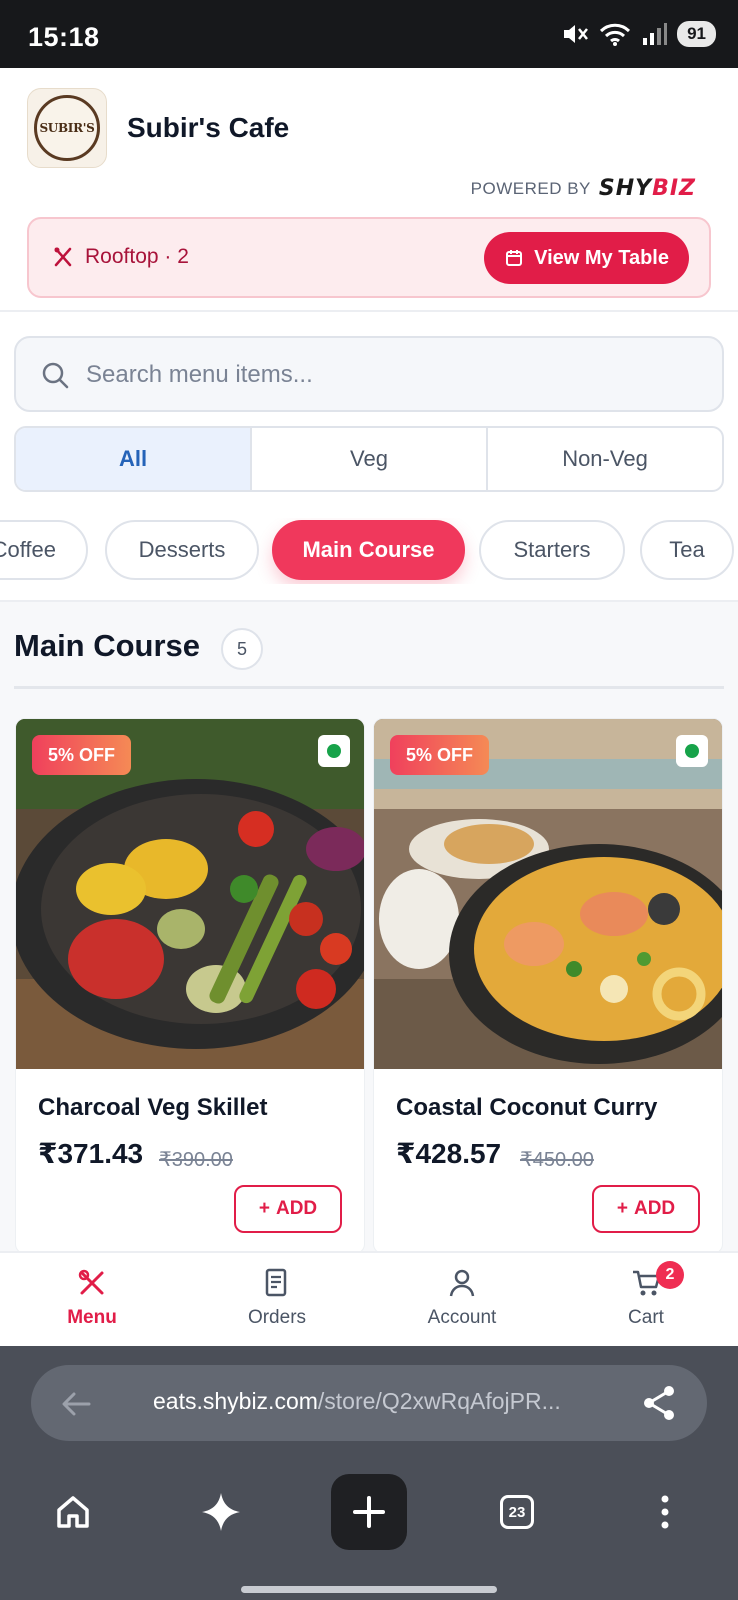  I want to click on status-bar: 15:18 91, so click(369, 34).